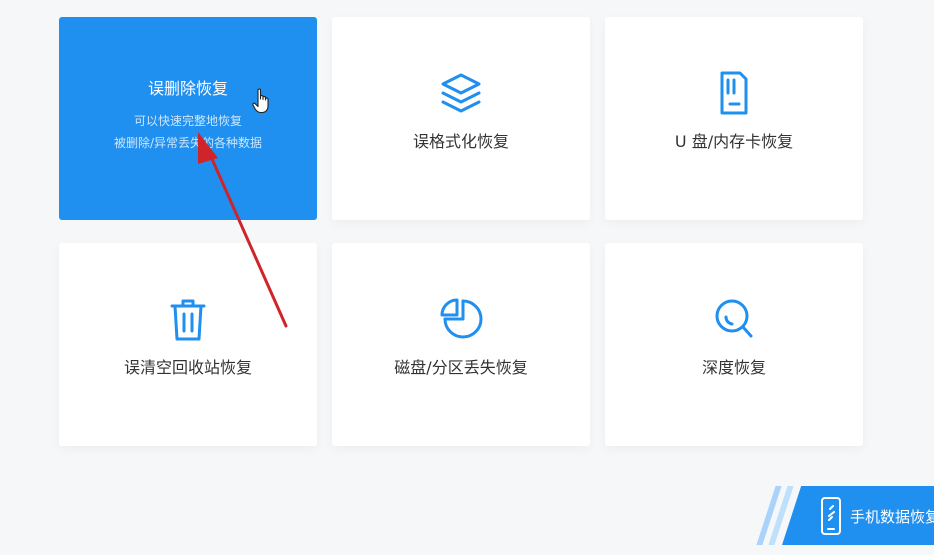  What do you see at coordinates (461, 367) in the screenshot?
I see `card-label: 磁盘/分区丢失恢复` at bounding box center [461, 367].